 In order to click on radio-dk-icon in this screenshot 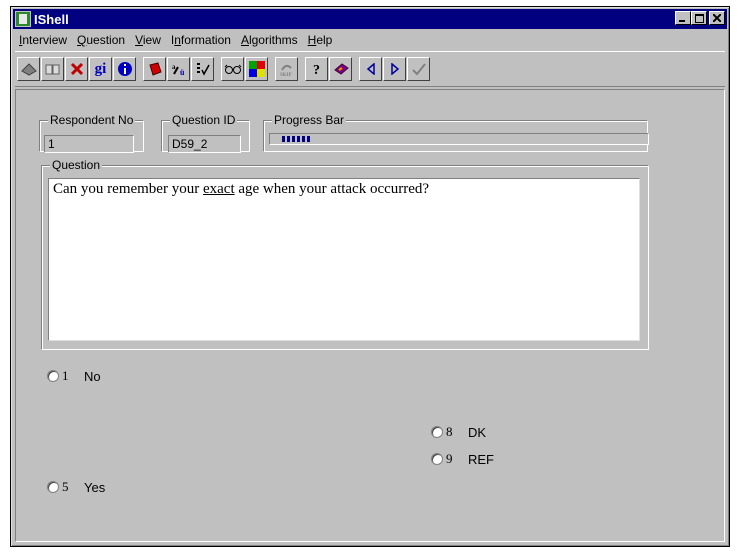, I will do `click(437, 432)`.